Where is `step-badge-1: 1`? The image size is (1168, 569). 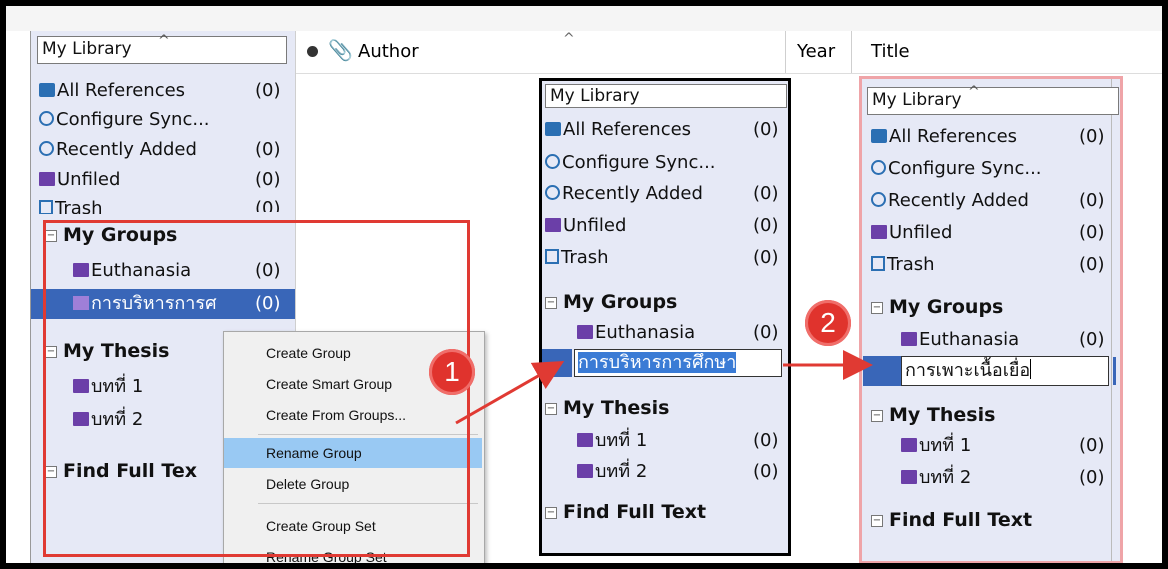
step-badge-1: 1 is located at coordinates (452, 372).